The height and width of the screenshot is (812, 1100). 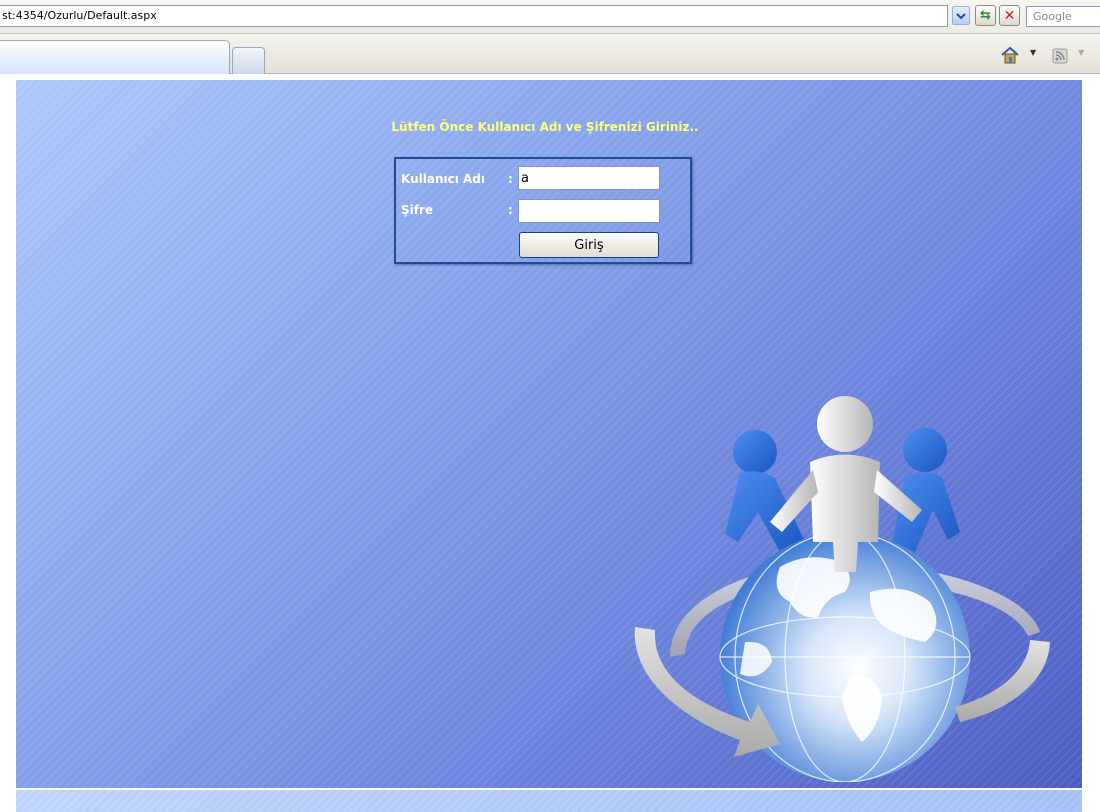 What do you see at coordinates (1010, 55) in the screenshot?
I see `home-icon` at bounding box center [1010, 55].